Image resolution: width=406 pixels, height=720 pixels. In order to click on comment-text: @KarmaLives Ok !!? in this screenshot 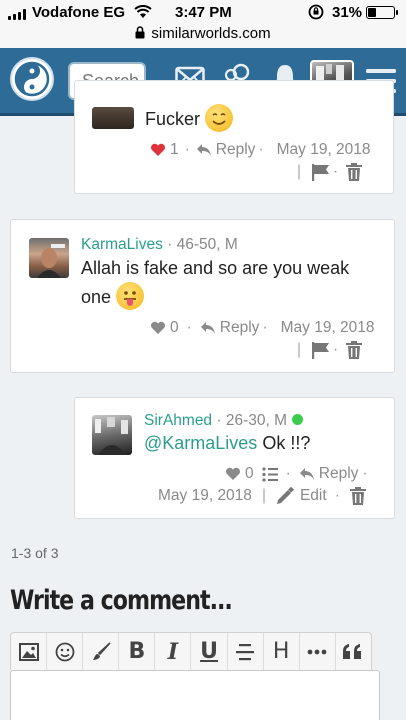, I will do `click(227, 443)`.